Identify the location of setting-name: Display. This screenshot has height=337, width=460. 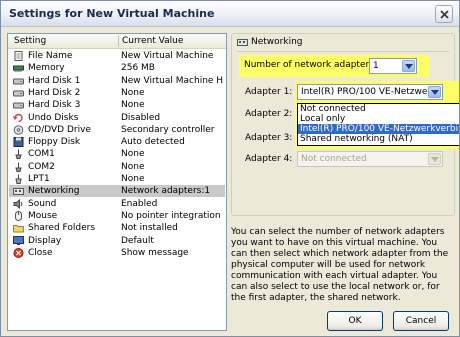
(45, 240).